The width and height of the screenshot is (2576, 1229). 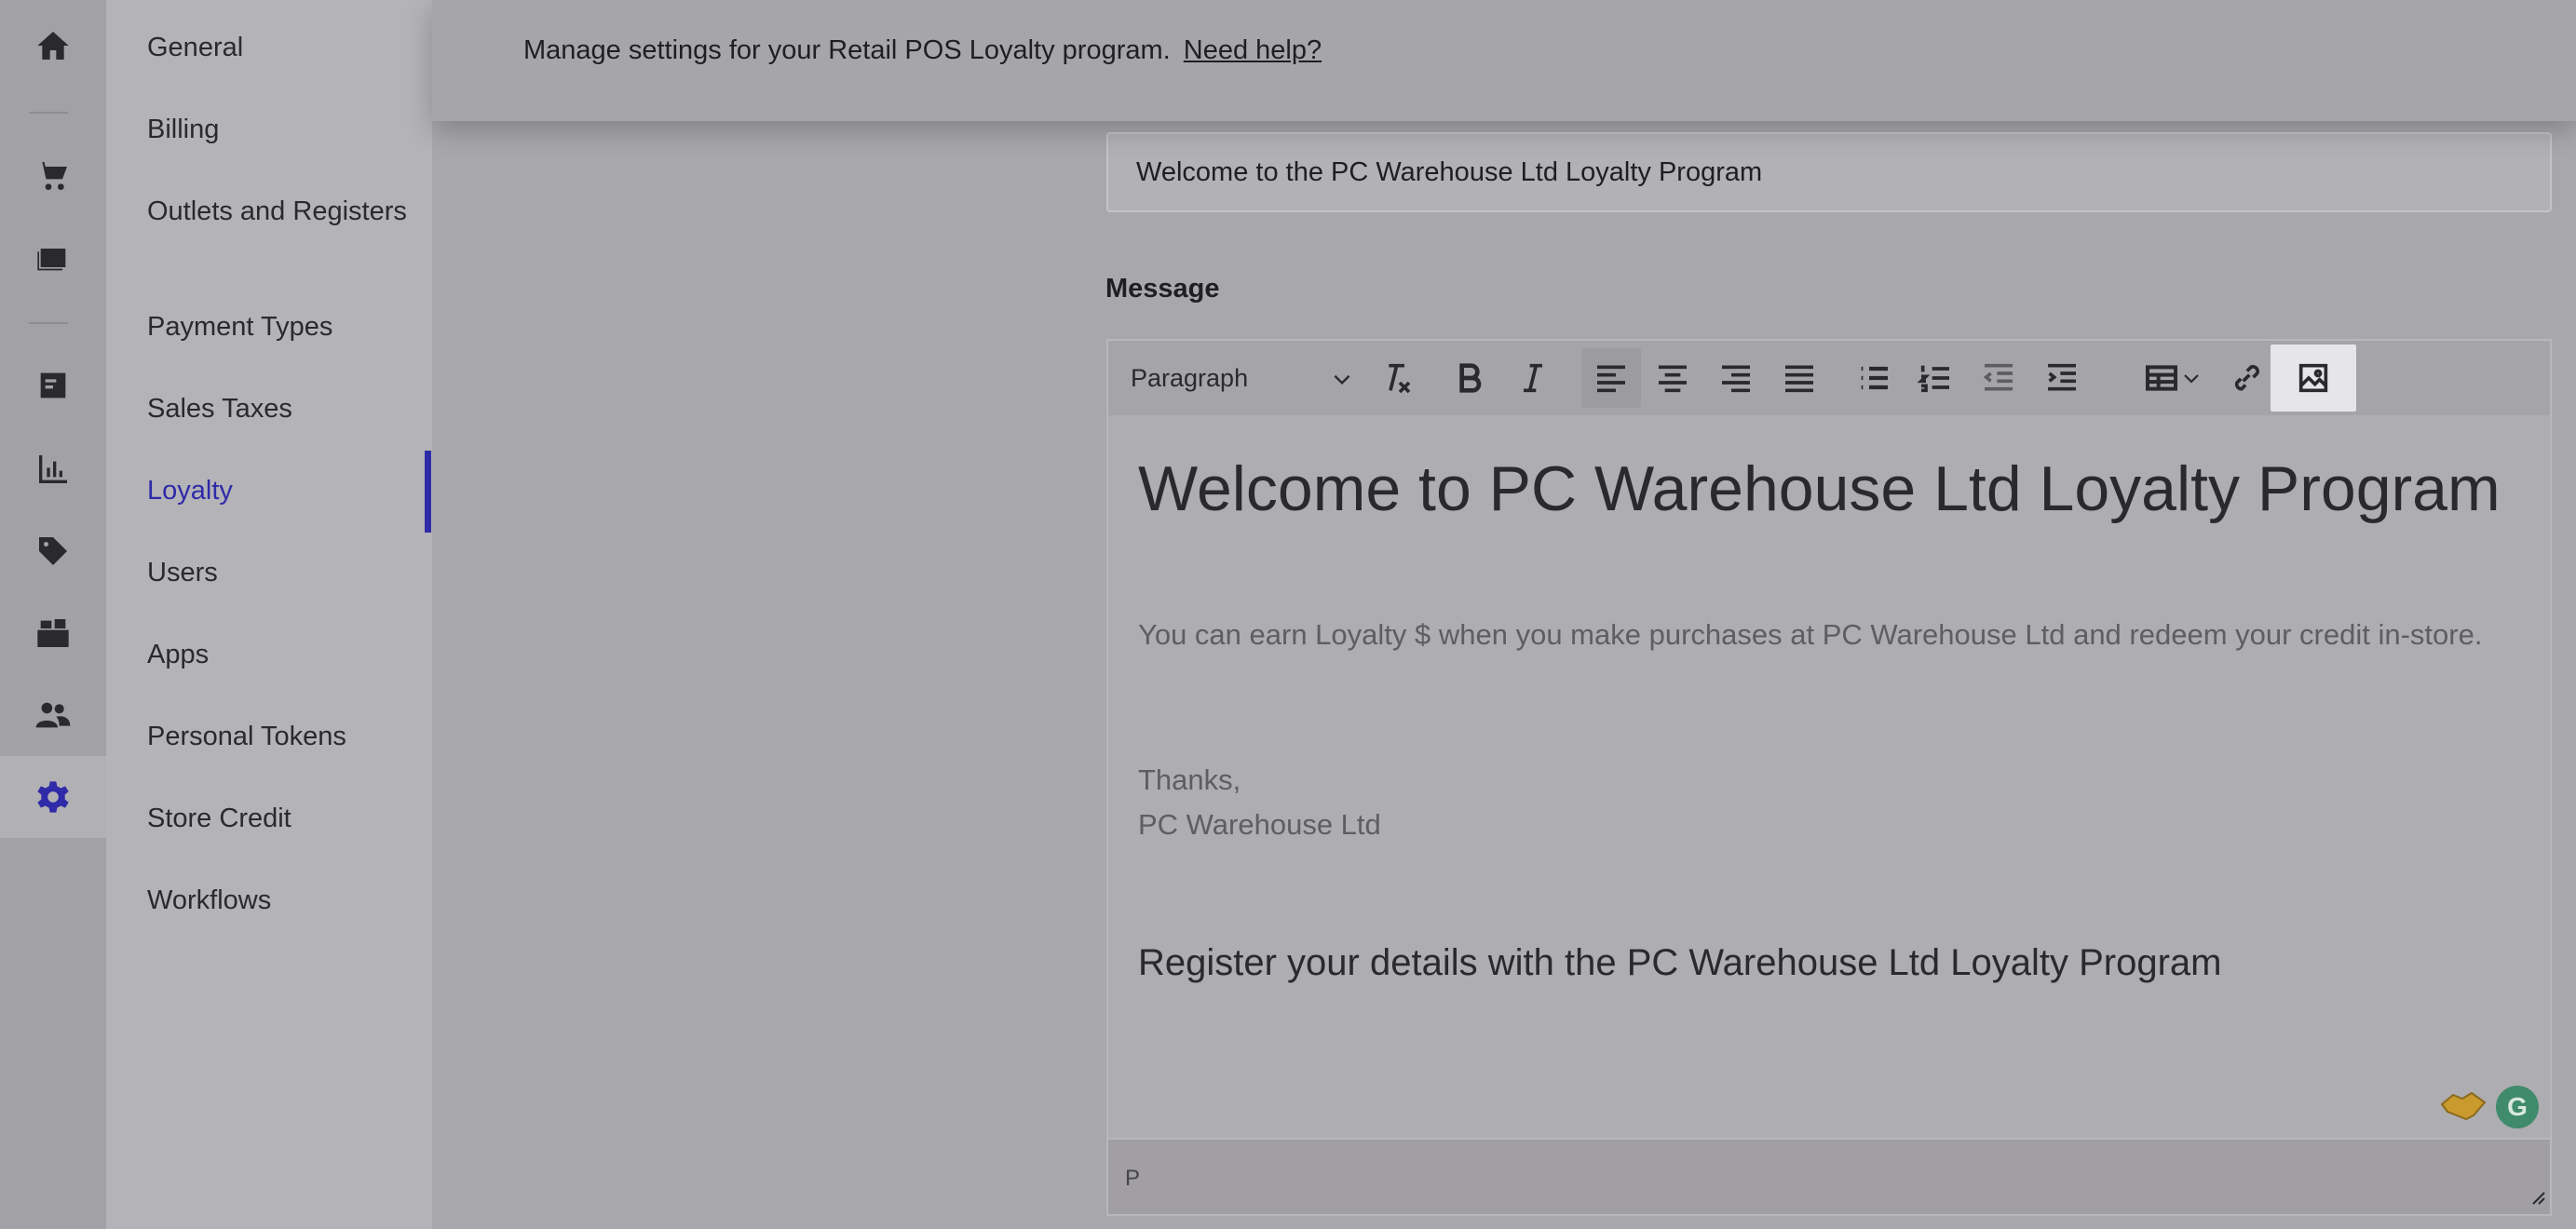 What do you see at coordinates (277, 737) in the screenshot?
I see `nav-item-personal-tokens: Personal Tokens` at bounding box center [277, 737].